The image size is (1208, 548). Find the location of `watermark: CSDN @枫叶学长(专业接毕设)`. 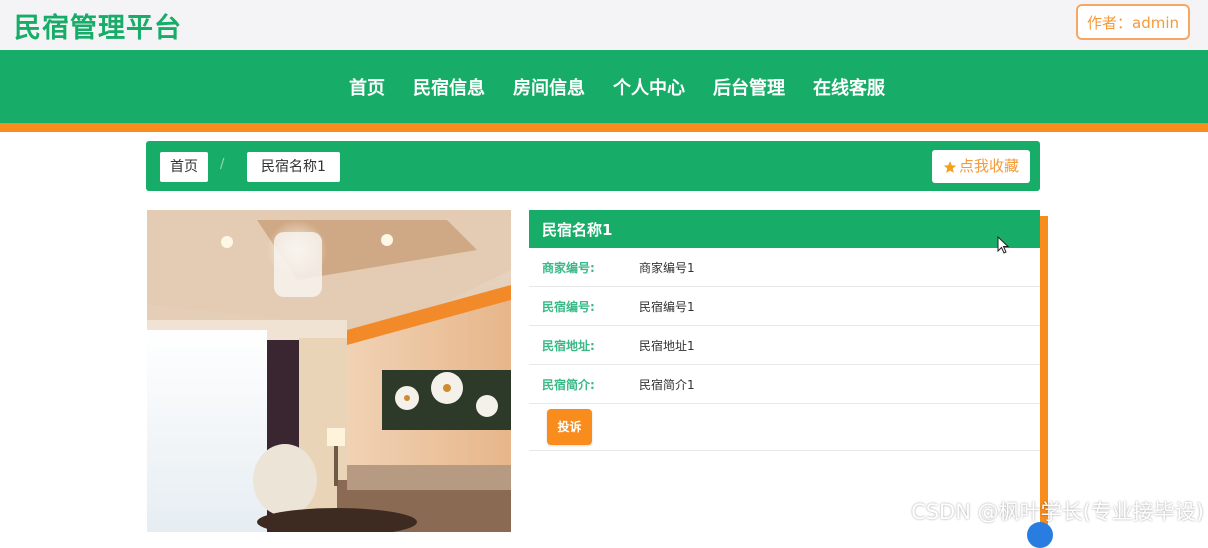

watermark: CSDN @枫叶学长(专业接毕设) is located at coordinates (1057, 512).